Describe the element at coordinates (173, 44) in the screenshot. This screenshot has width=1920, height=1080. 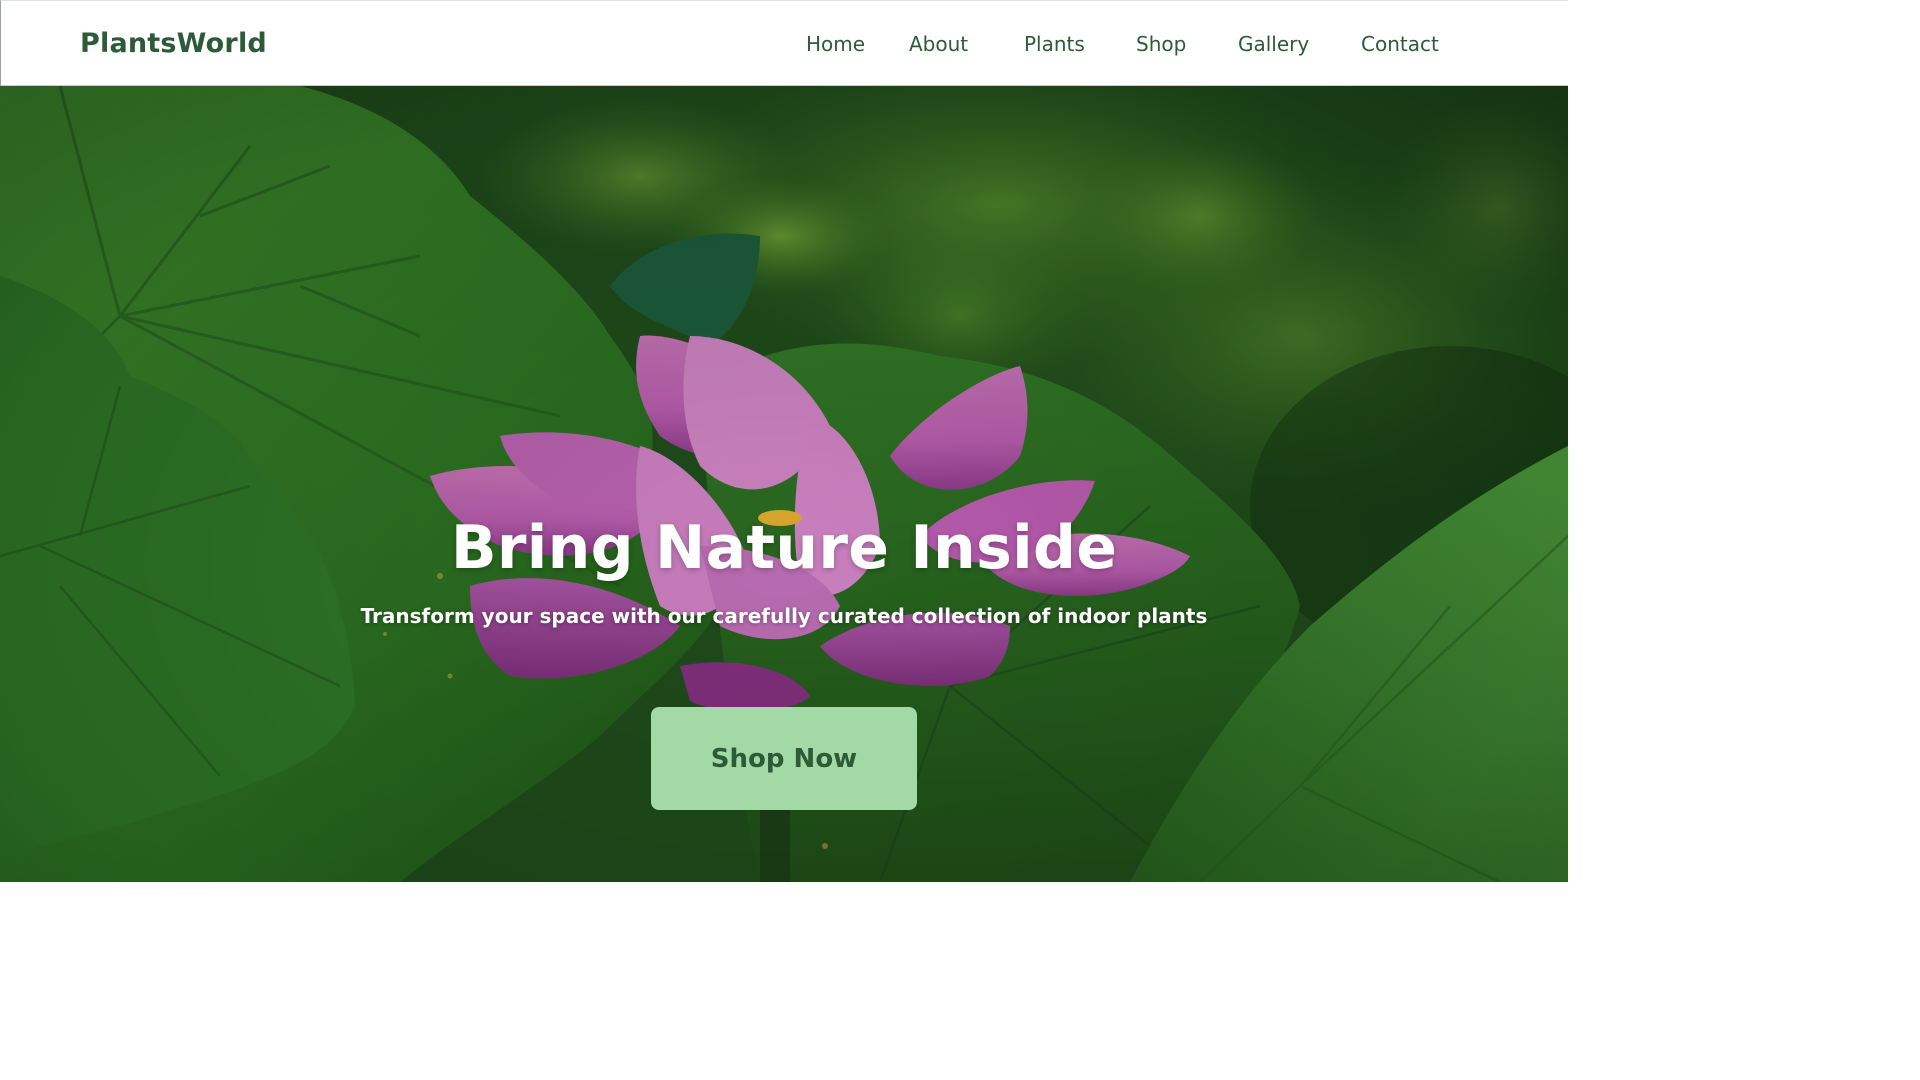
I see `site-logo: PlantsWorld` at that location.